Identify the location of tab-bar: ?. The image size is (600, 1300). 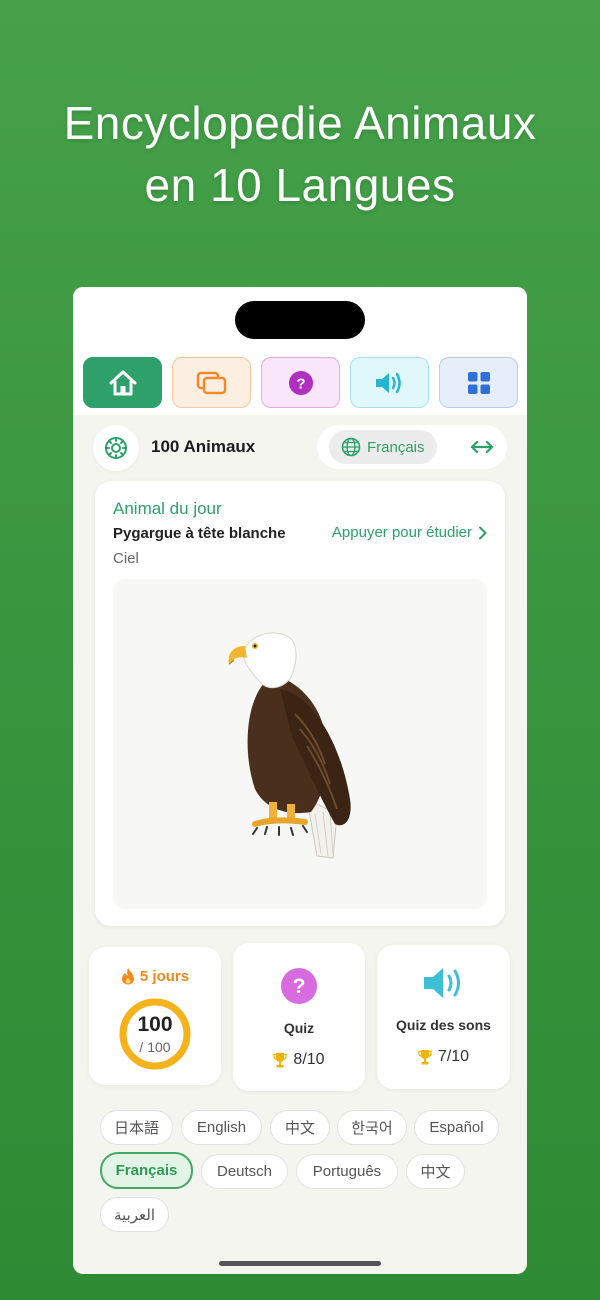
(301, 383).